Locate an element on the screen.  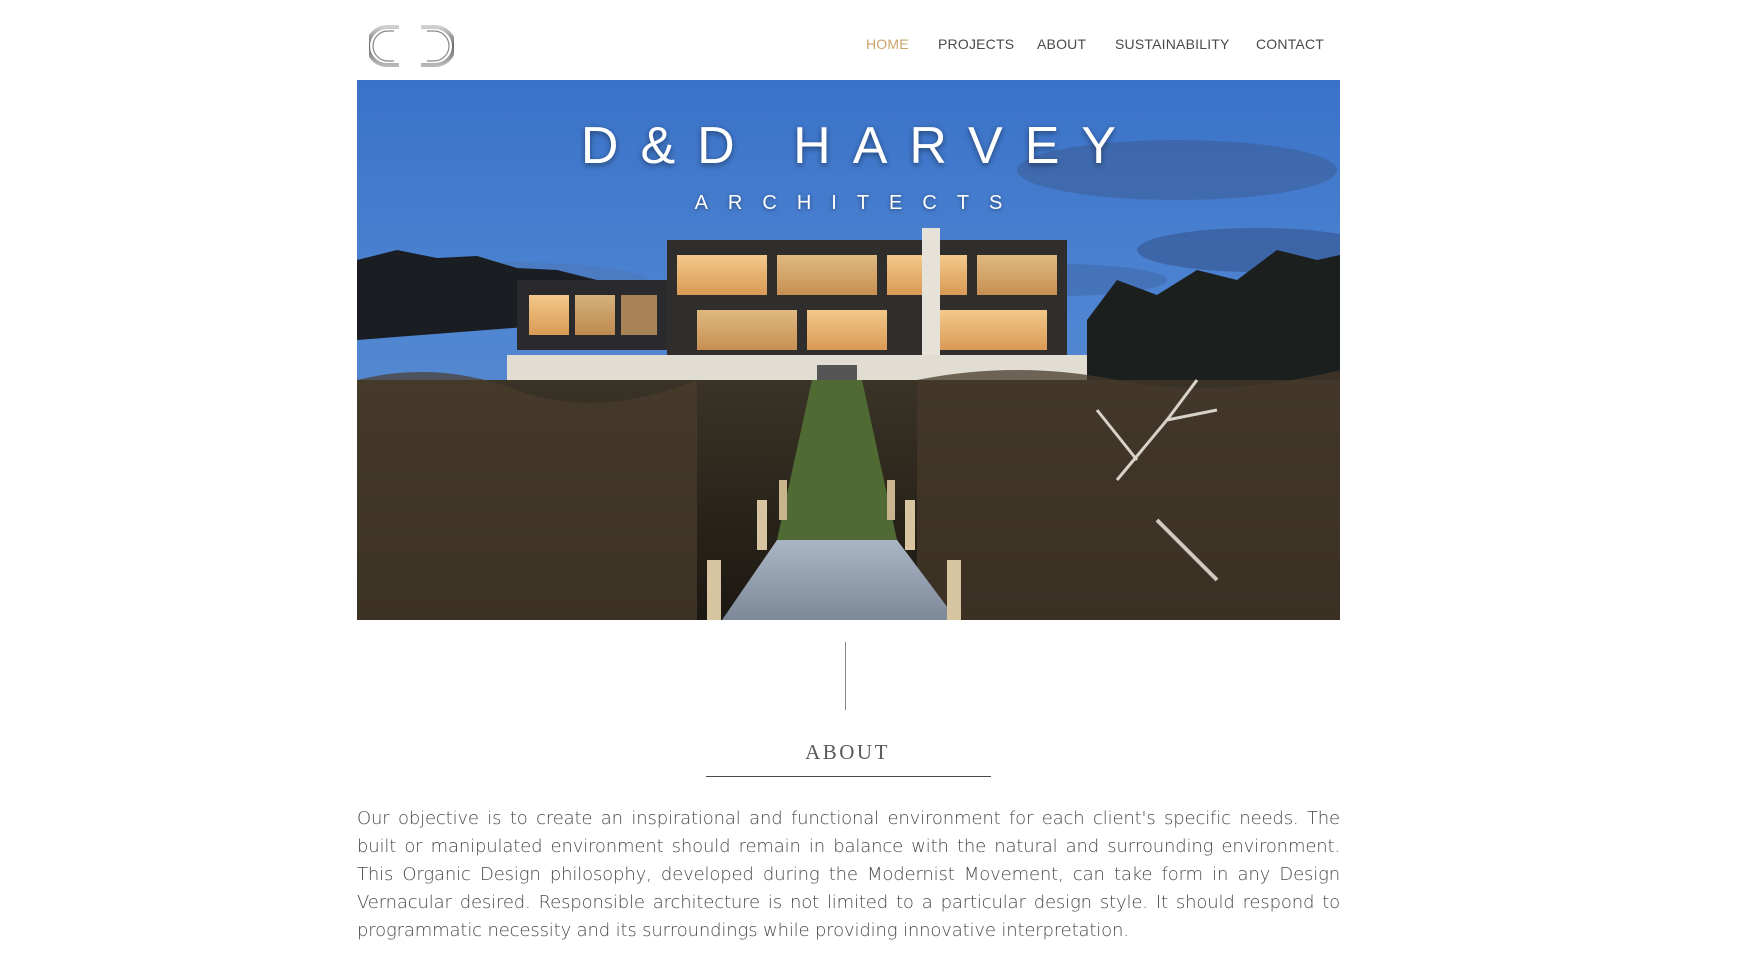
about-heading: ABOUT is located at coordinates (847, 752).